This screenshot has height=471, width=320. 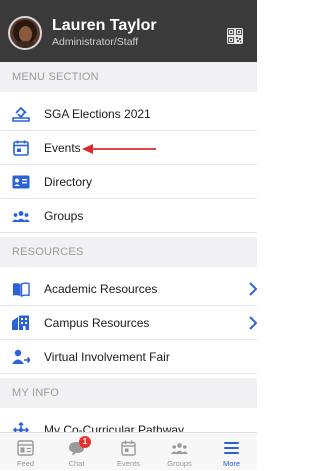 I want to click on avatar, so click(x=25, y=33).